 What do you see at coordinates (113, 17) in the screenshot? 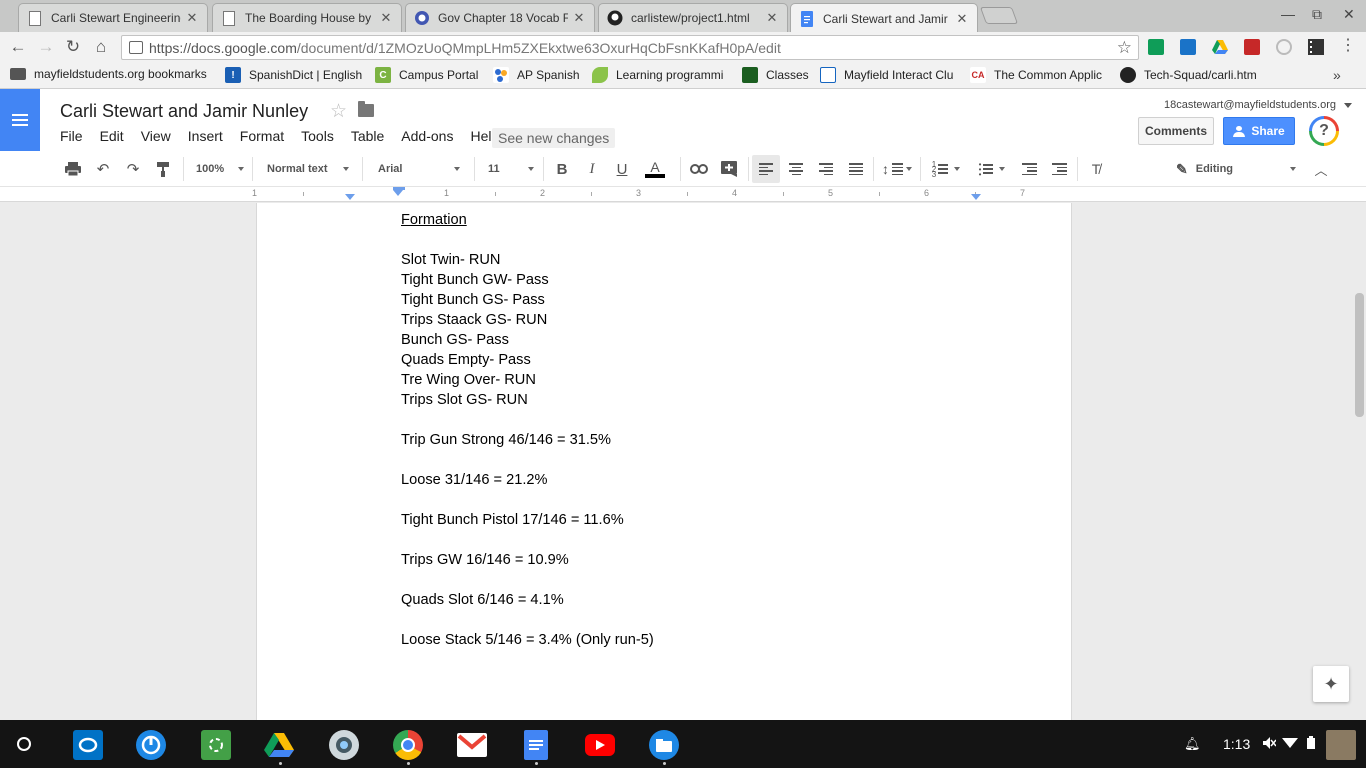
I see `tab-carli-stewart-engineering: Carli Stewart Engineering ✕` at bounding box center [113, 17].